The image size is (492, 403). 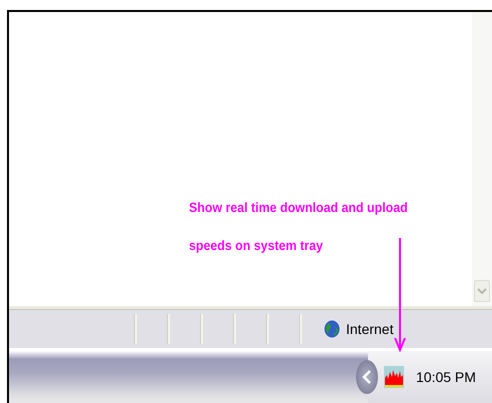 I want to click on scroll-down-button, so click(x=482, y=291).